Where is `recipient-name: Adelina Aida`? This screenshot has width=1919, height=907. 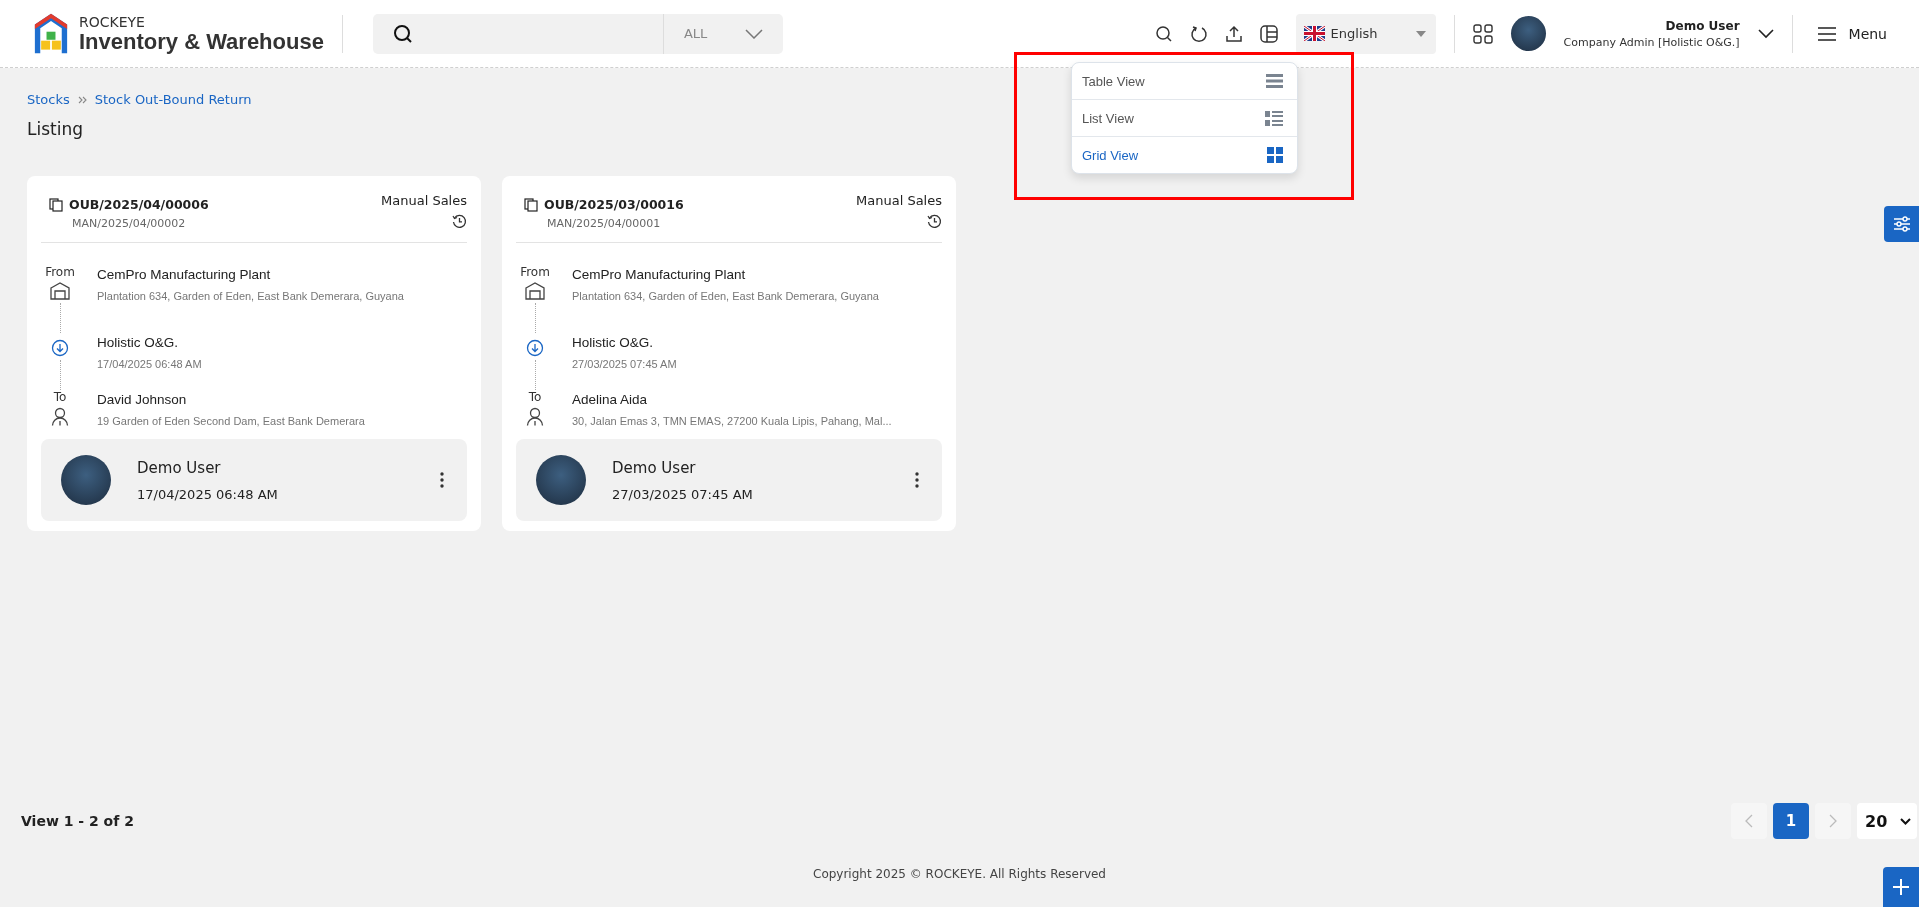
recipient-name: Adelina Aida is located at coordinates (610, 399).